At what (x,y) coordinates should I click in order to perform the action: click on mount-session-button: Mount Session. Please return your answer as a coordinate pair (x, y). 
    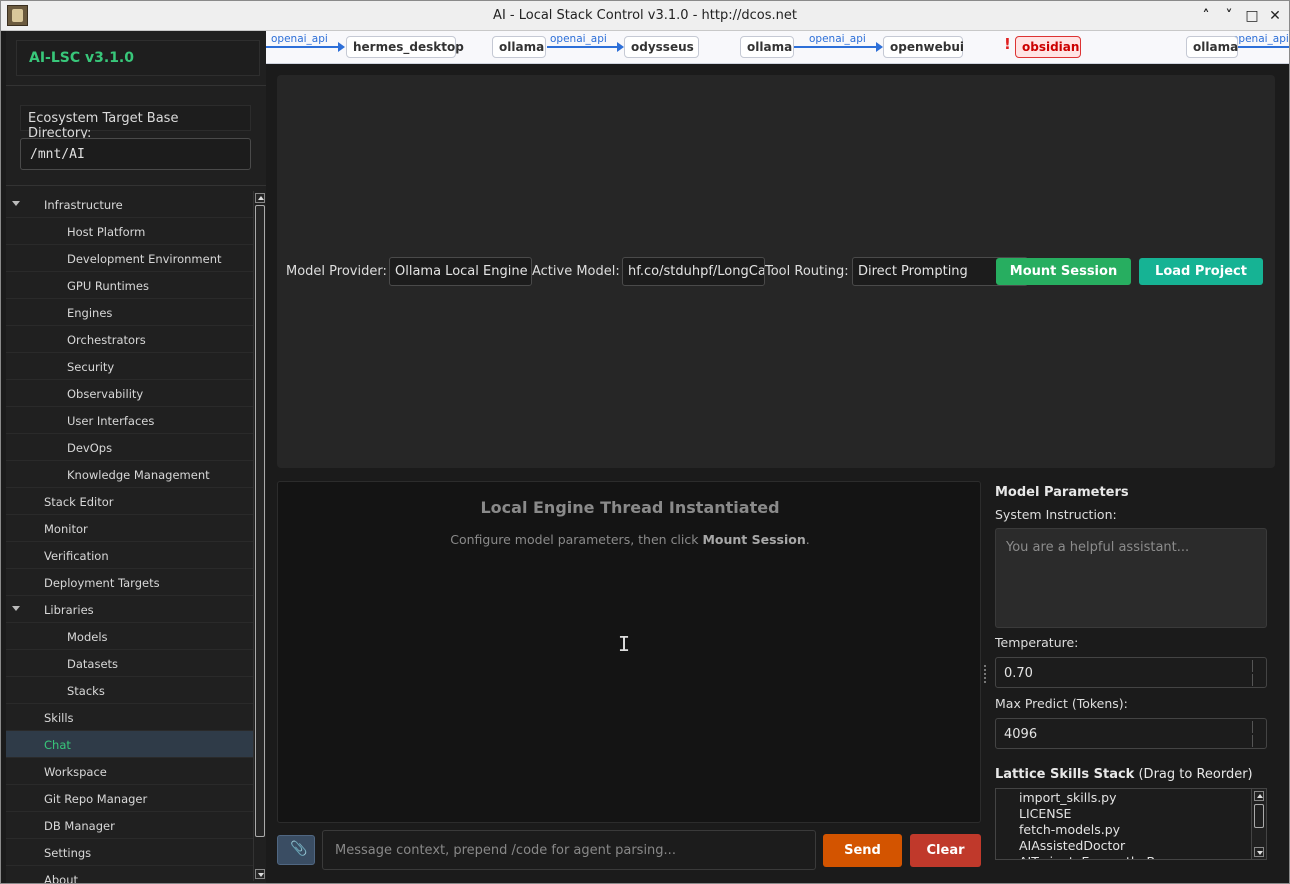
    Looking at the image, I should click on (1063, 271).